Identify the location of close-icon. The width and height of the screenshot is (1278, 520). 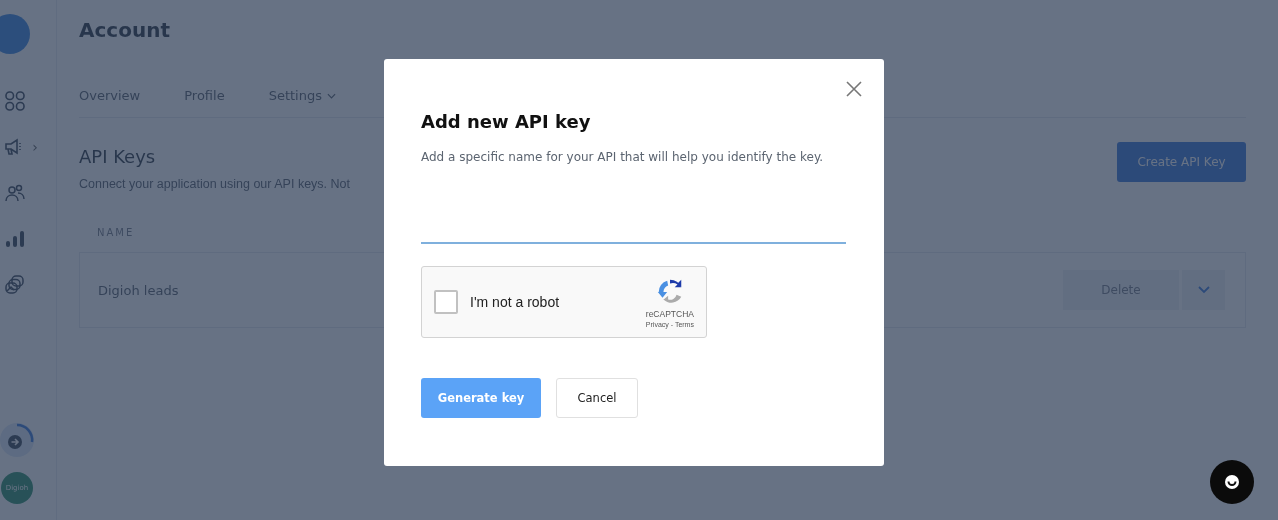
(854, 89).